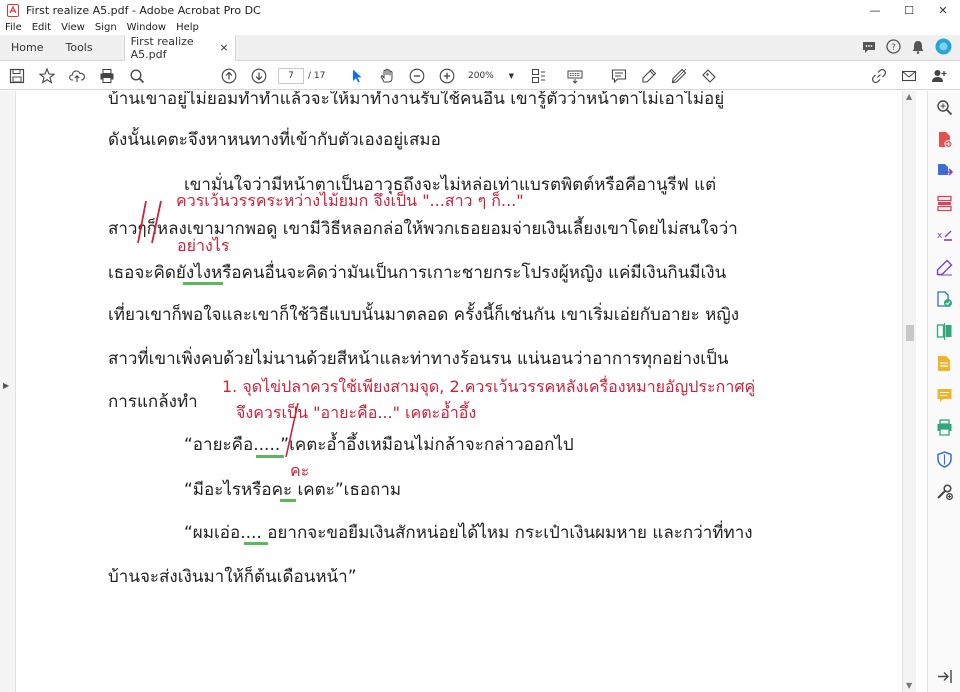  I want to click on chevron-down-icon: ▼, so click(511, 76).